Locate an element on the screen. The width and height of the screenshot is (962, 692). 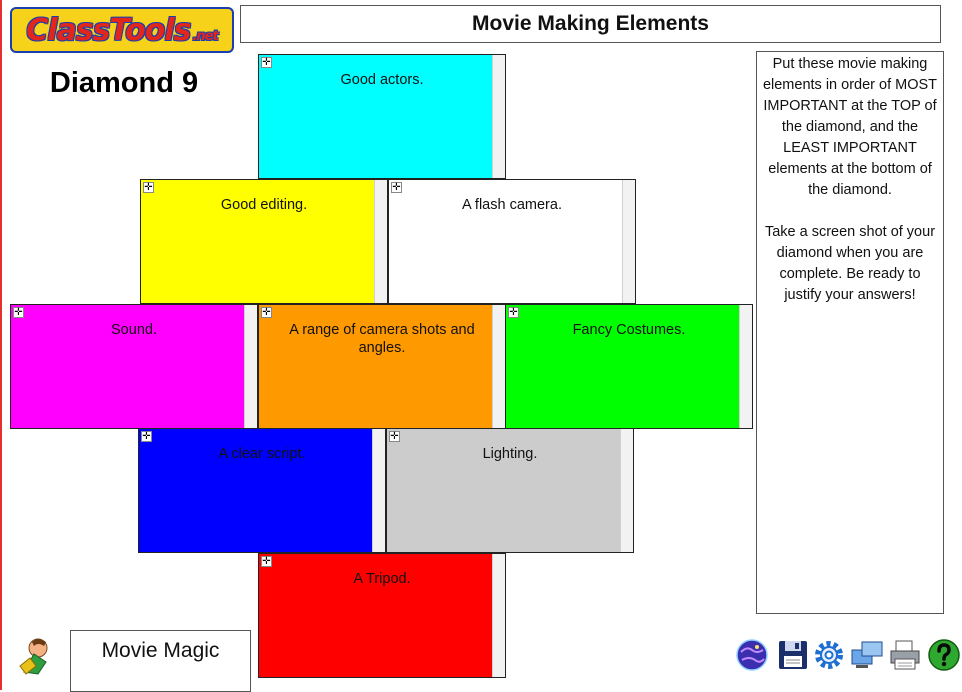
card-text: A clear script. is located at coordinates (262, 454).